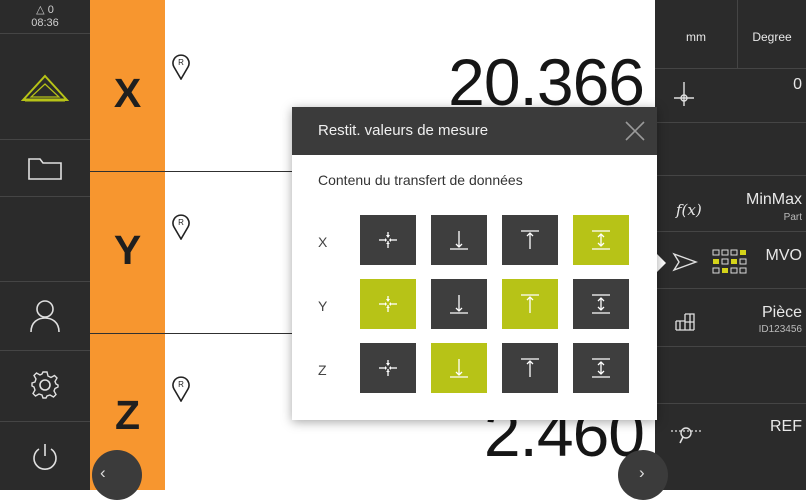  What do you see at coordinates (774, 200) in the screenshot?
I see `minmax-button: MinMax` at bounding box center [774, 200].